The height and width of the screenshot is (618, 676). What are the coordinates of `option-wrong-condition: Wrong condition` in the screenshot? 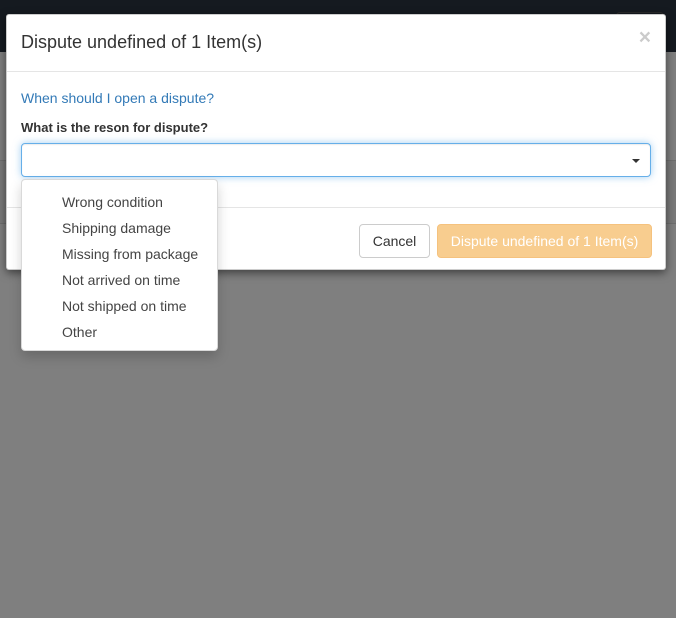 It's located at (119, 202).